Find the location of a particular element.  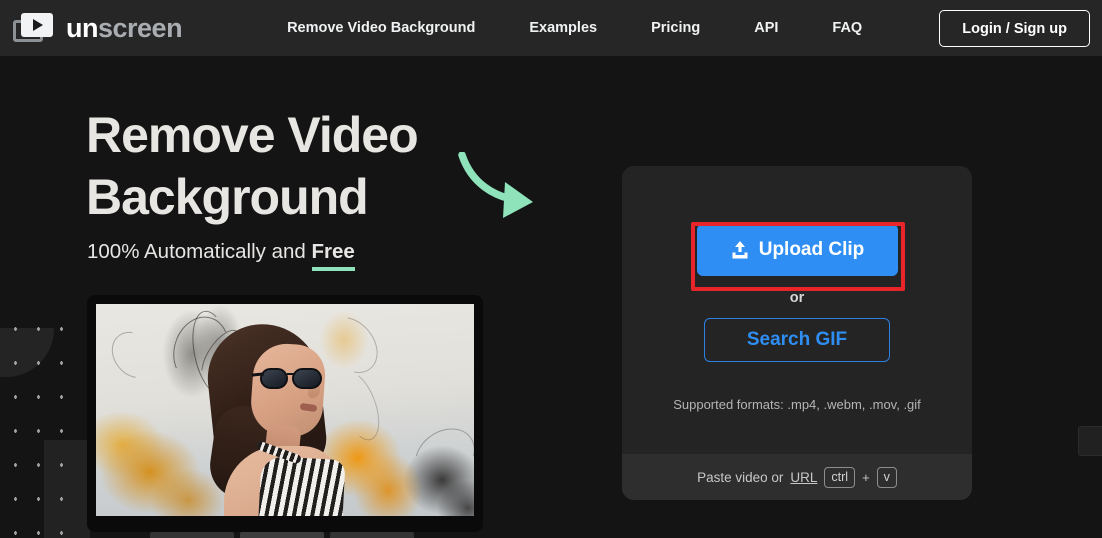

nav-item-remove-video-background: Remove Video Background is located at coordinates (381, 28).